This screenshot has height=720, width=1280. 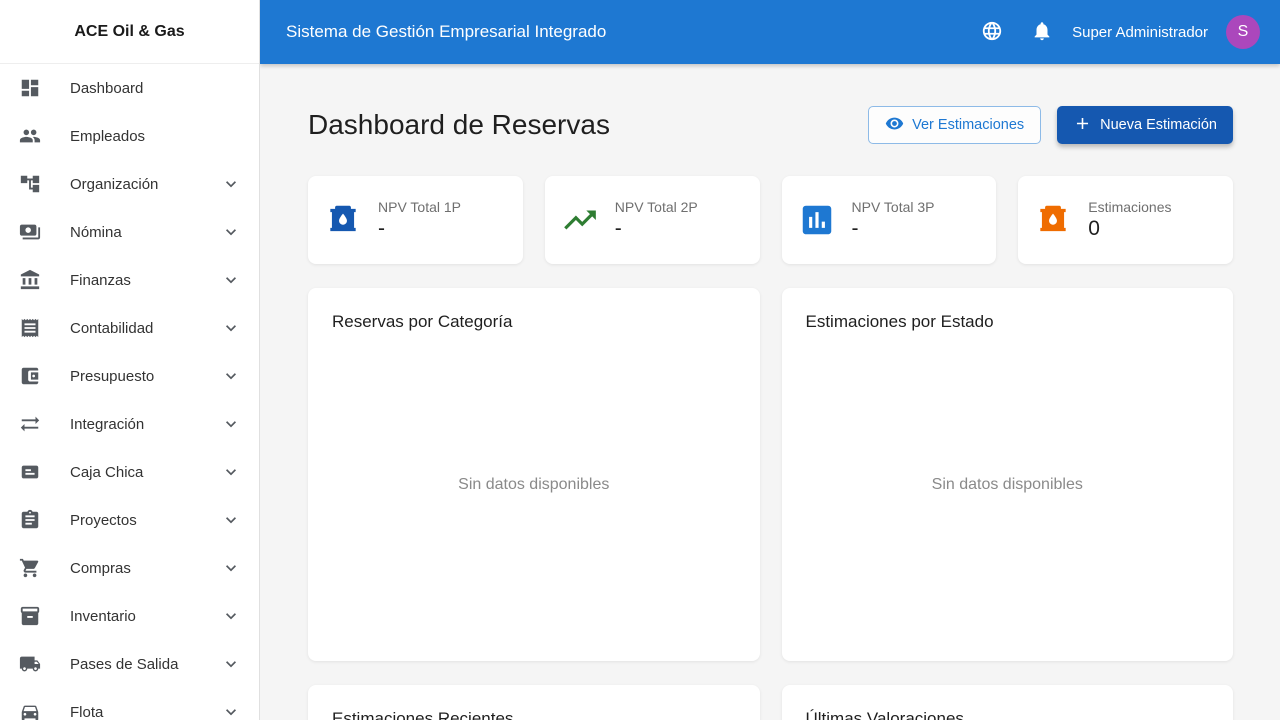 I want to click on sidebar-item-nomina: Nómina, so click(x=129, y=232).